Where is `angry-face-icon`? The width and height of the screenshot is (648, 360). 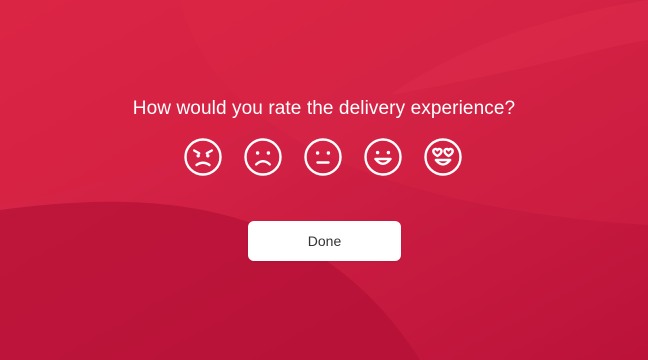 angry-face-icon is located at coordinates (203, 157).